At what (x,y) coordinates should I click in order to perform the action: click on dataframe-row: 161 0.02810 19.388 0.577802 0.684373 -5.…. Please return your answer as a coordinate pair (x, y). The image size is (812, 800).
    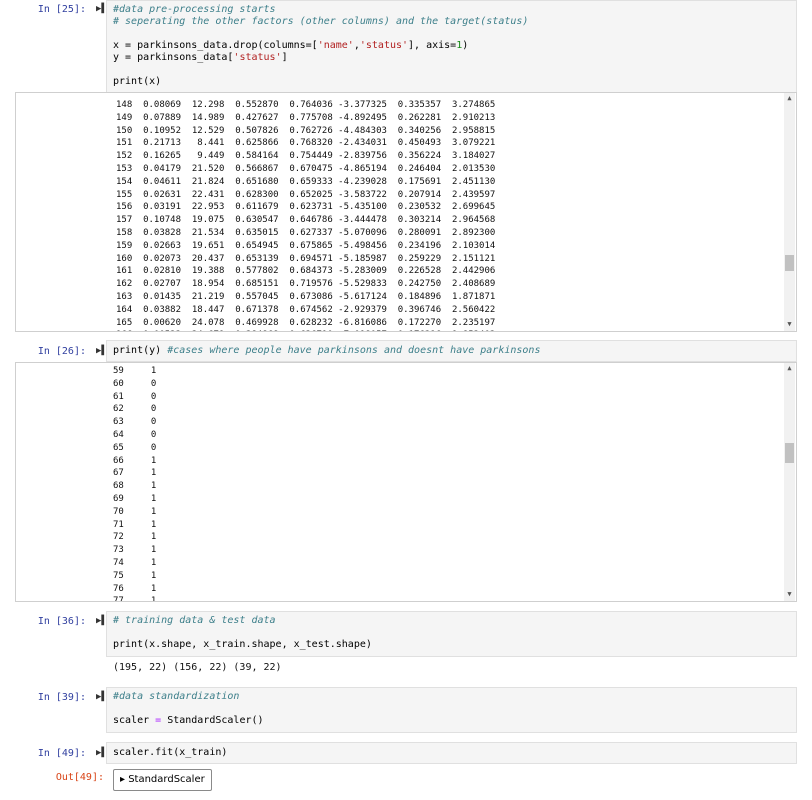
    Looking at the image, I should click on (306, 271).